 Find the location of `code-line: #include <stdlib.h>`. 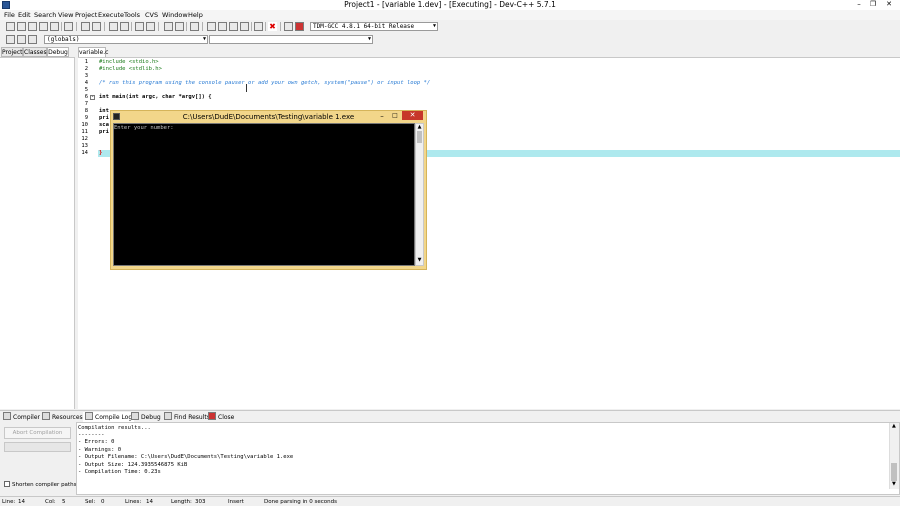

code-line: #include <stdlib.h> is located at coordinates (130, 69).